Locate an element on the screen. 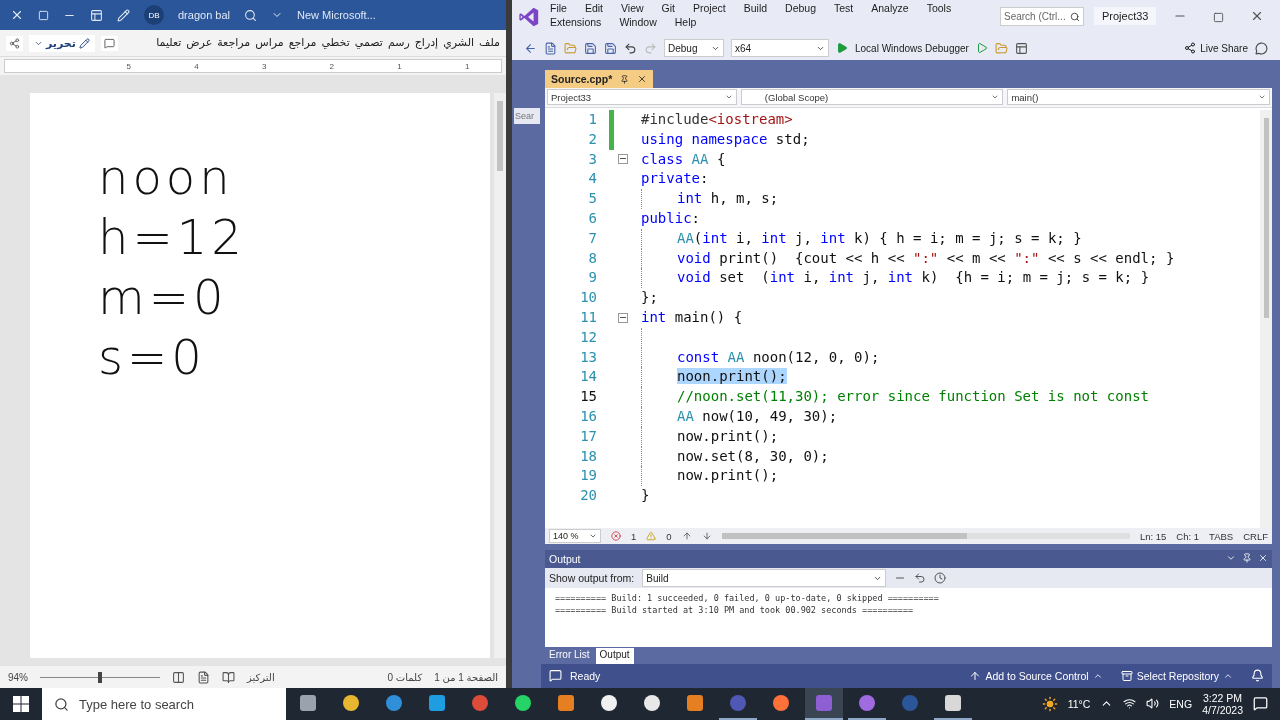 Image resolution: width=1280 pixels, height=720 pixels. share-button is located at coordinates (14, 43).